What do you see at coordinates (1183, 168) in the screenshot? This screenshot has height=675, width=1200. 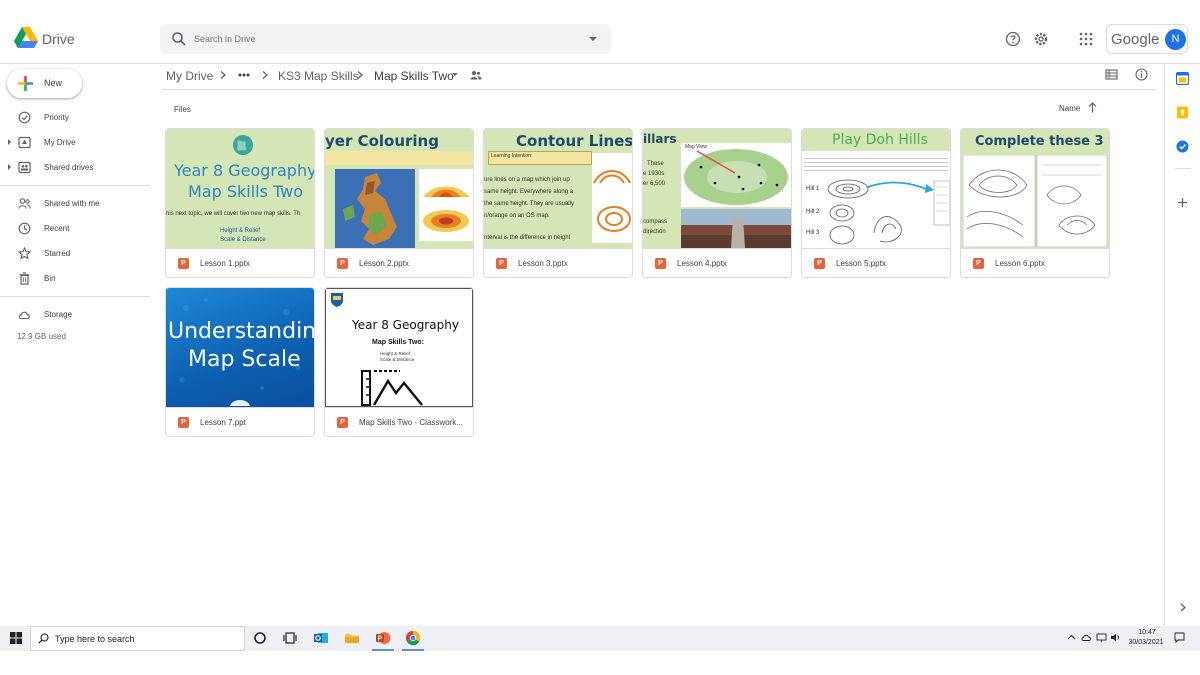 I see `side-panel-divider` at bounding box center [1183, 168].